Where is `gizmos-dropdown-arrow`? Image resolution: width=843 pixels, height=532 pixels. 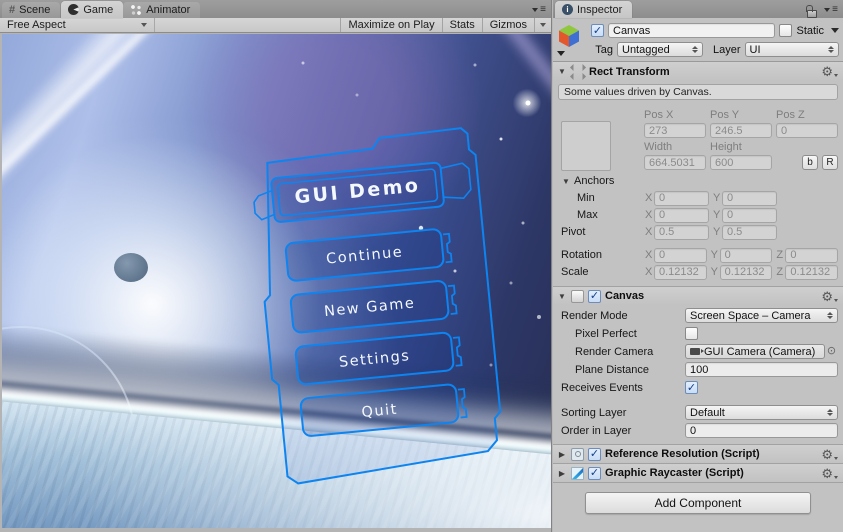
gizmos-dropdown-arrow is located at coordinates (542, 25).